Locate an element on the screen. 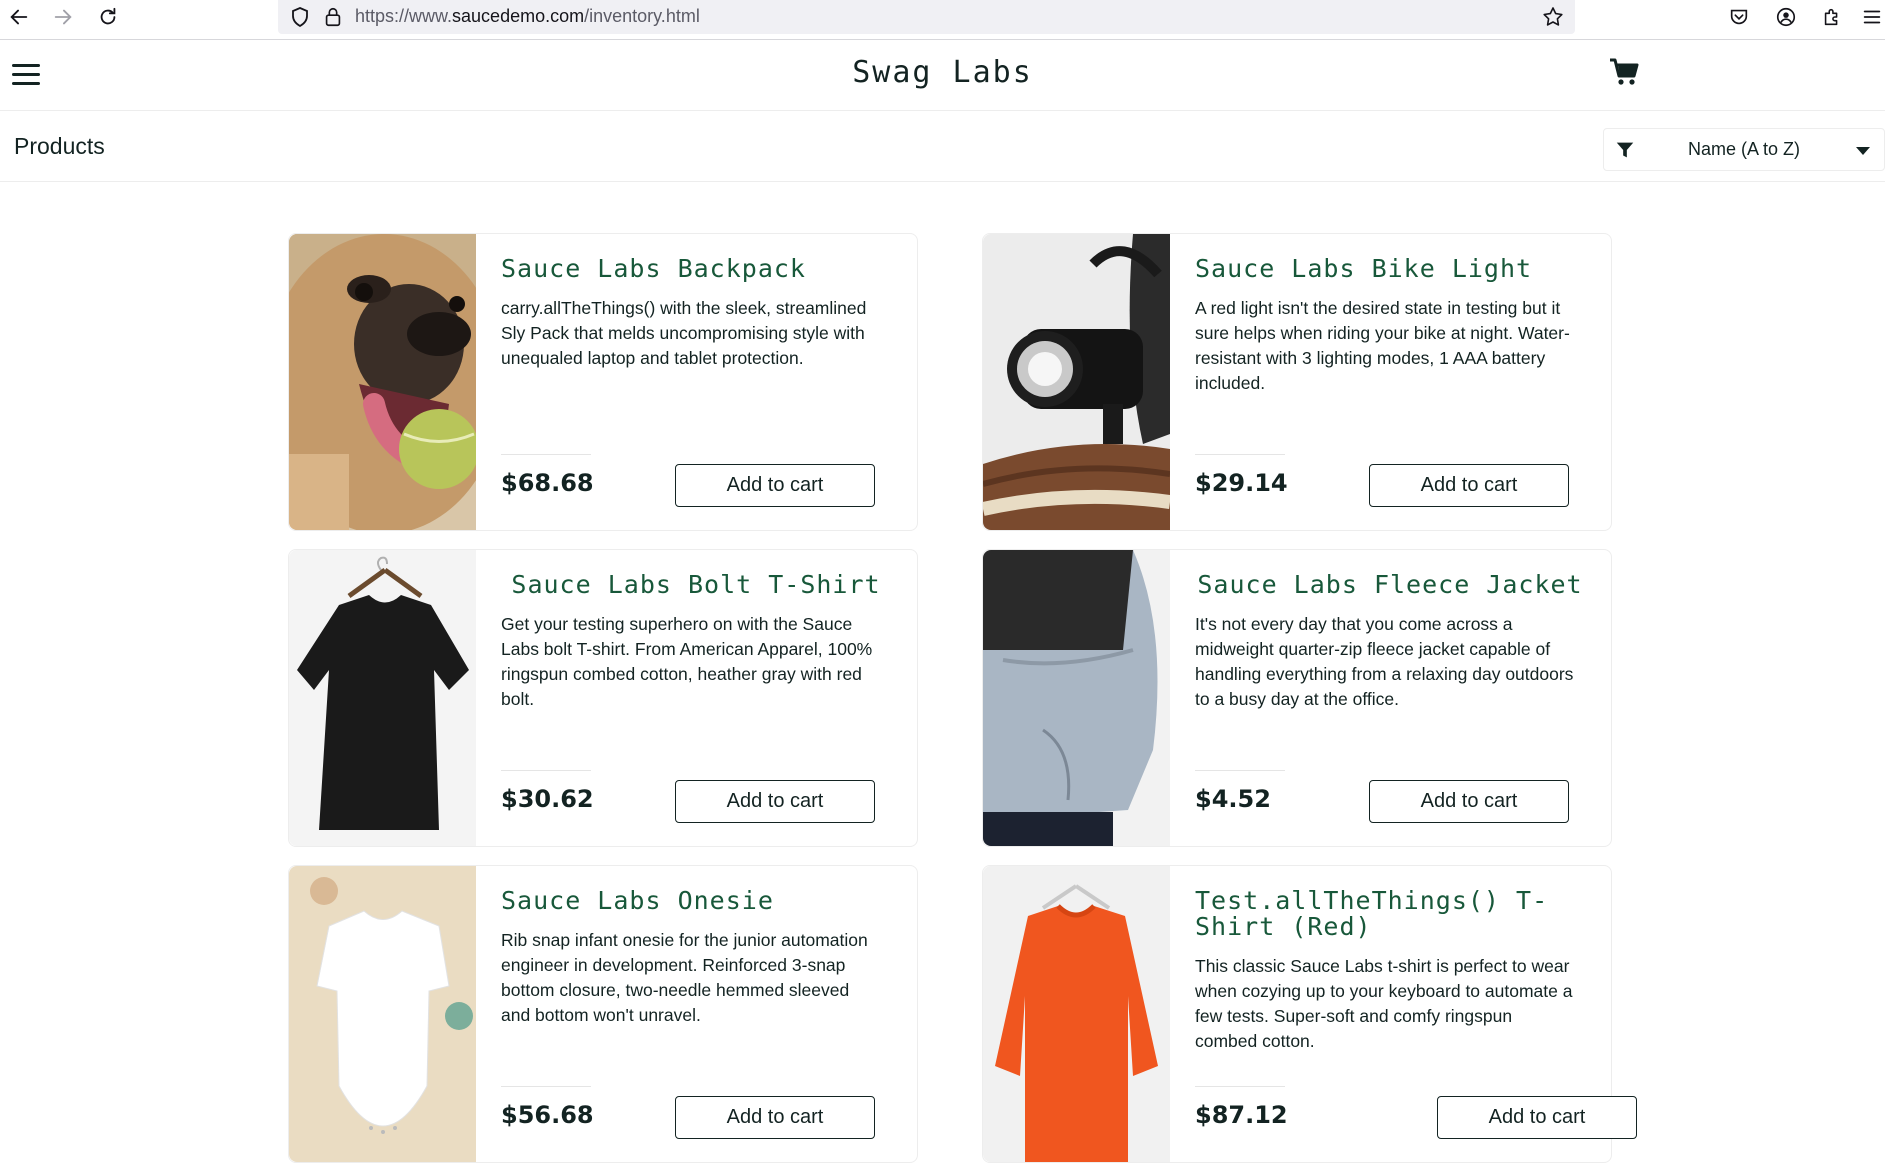 Image resolution: width=1885 pixels, height=1163 pixels. account-button is located at coordinates (1786, 17).